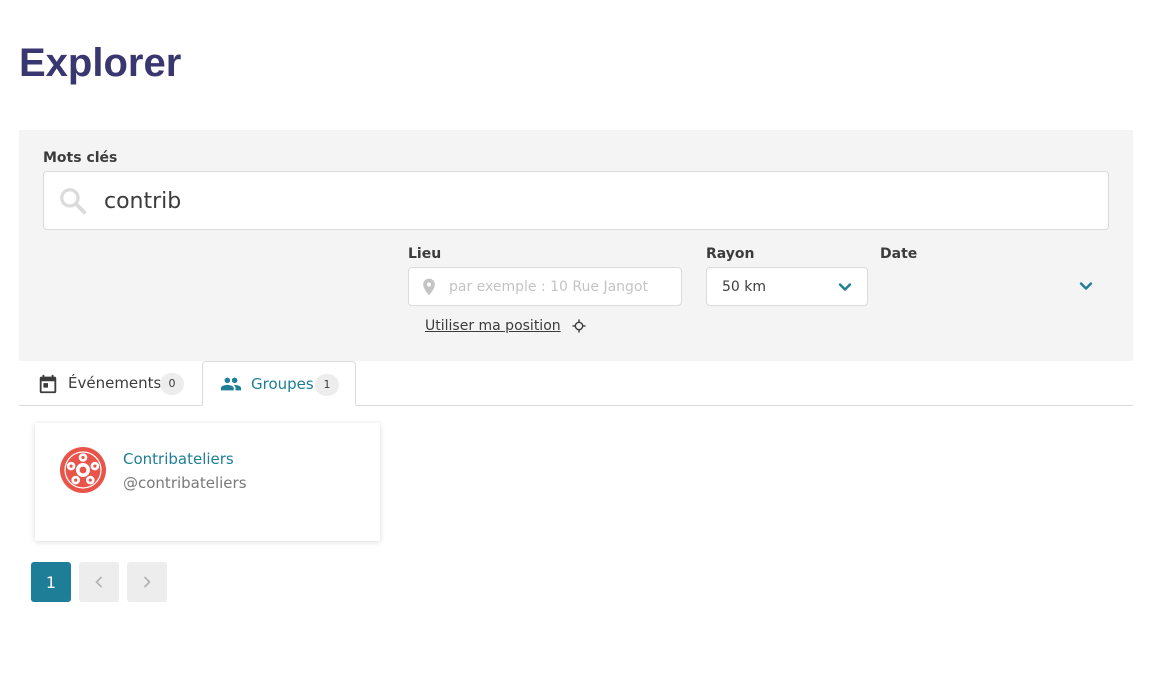 This screenshot has width=1152, height=677. I want to click on previous-page-button, so click(99, 582).